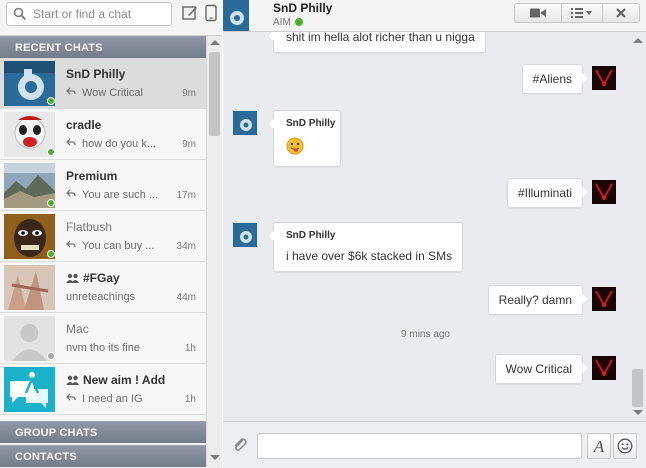 This screenshot has height=468, width=646. I want to click on message-timestamp: 9 mins ago, so click(425, 334).